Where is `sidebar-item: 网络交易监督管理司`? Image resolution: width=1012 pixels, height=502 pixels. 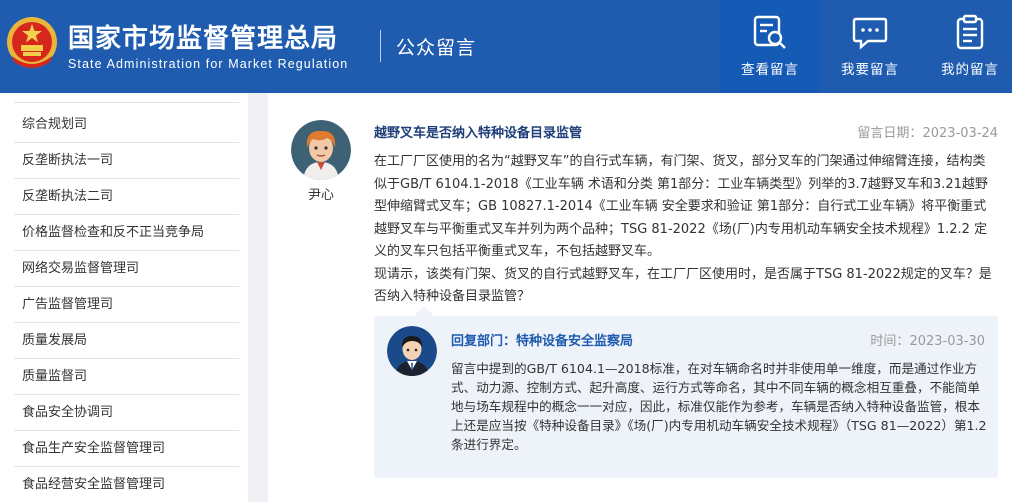
sidebar-item: 网络交易监督管理司 is located at coordinates (126, 269).